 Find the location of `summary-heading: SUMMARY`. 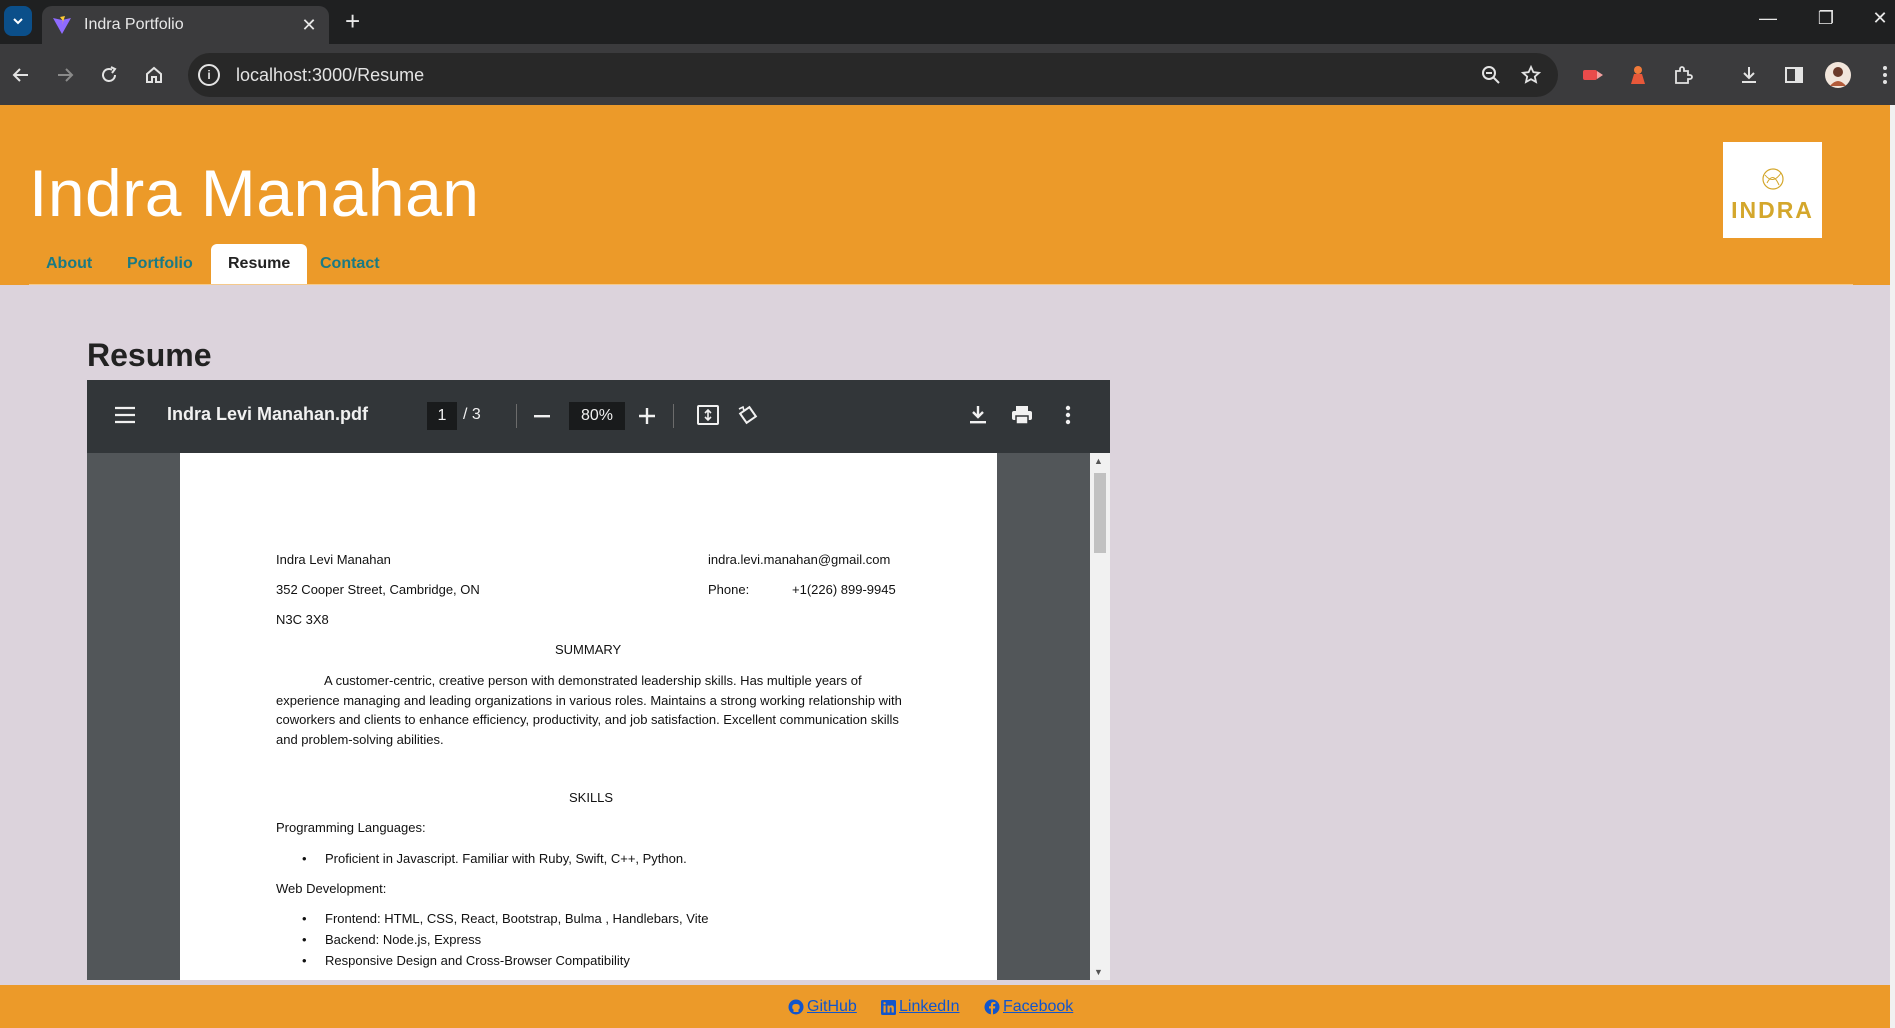

summary-heading: SUMMARY is located at coordinates (588, 649).